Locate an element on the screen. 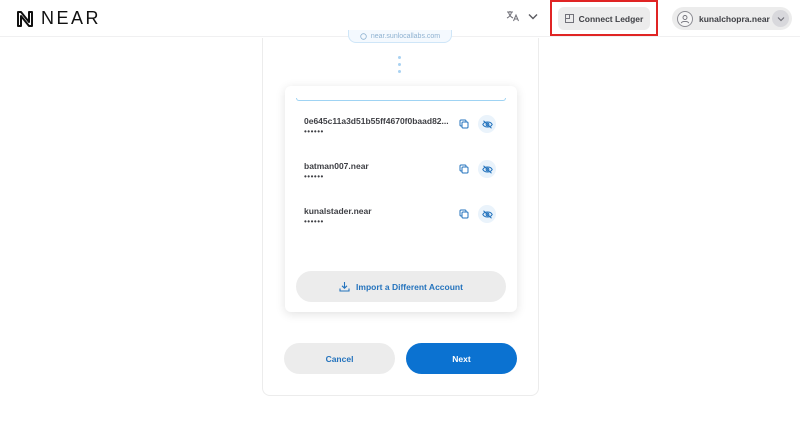  logo-text: NEAR is located at coordinates (71, 18).